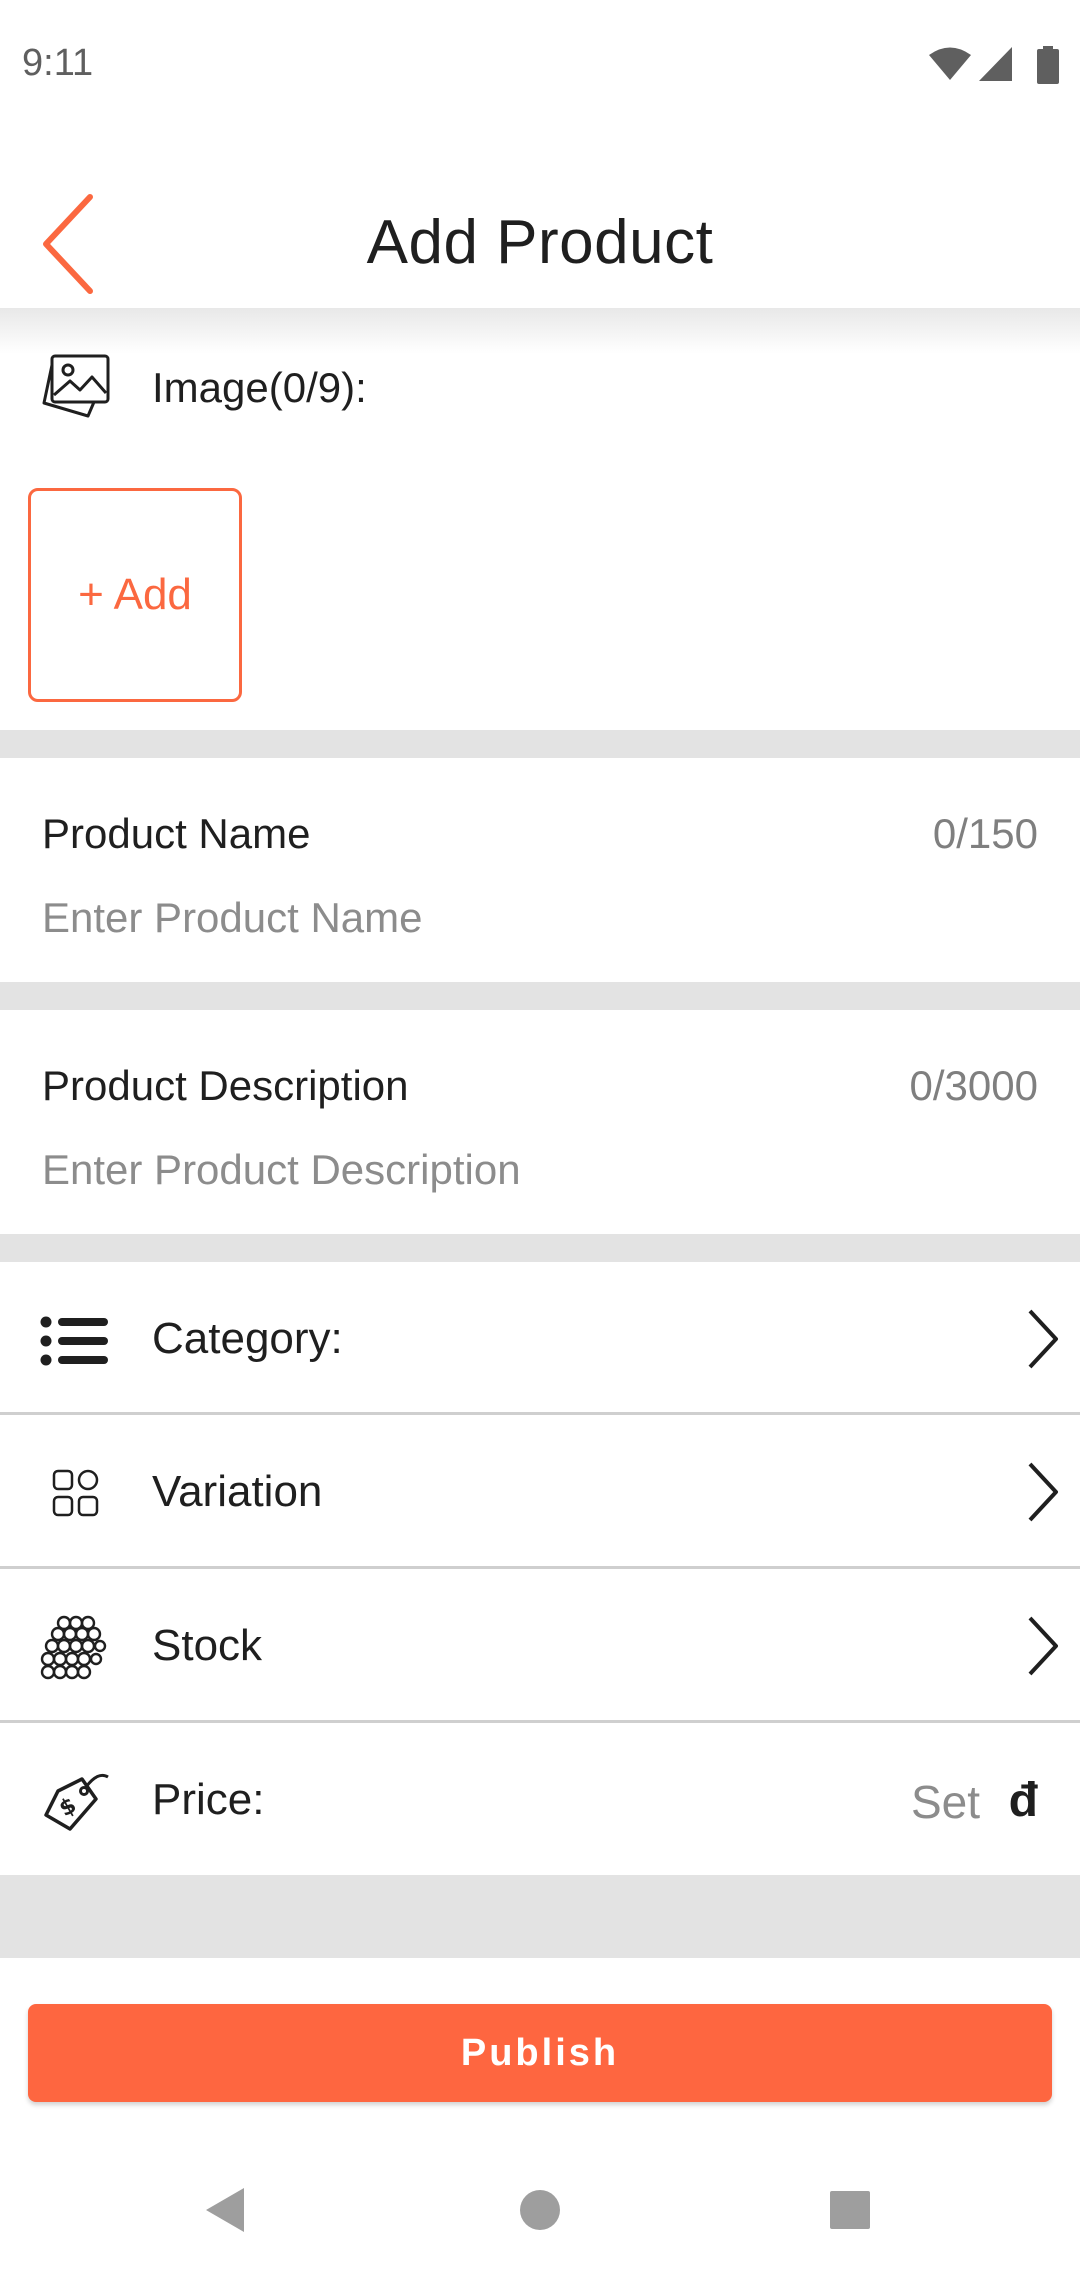  I want to click on add-image-label: + Add, so click(135, 594).